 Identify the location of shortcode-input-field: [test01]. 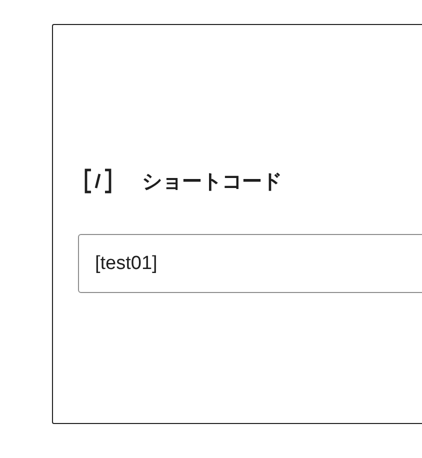
(250, 263).